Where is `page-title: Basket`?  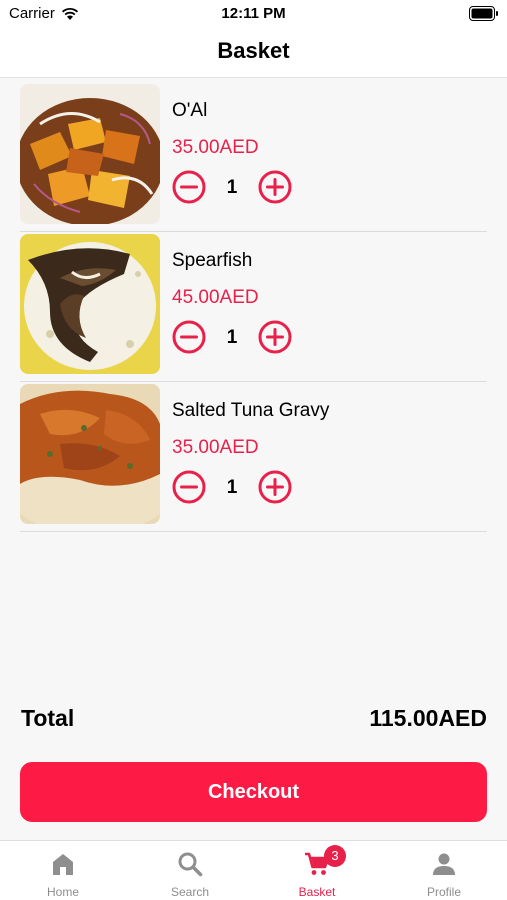
page-title: Basket is located at coordinates (253, 50).